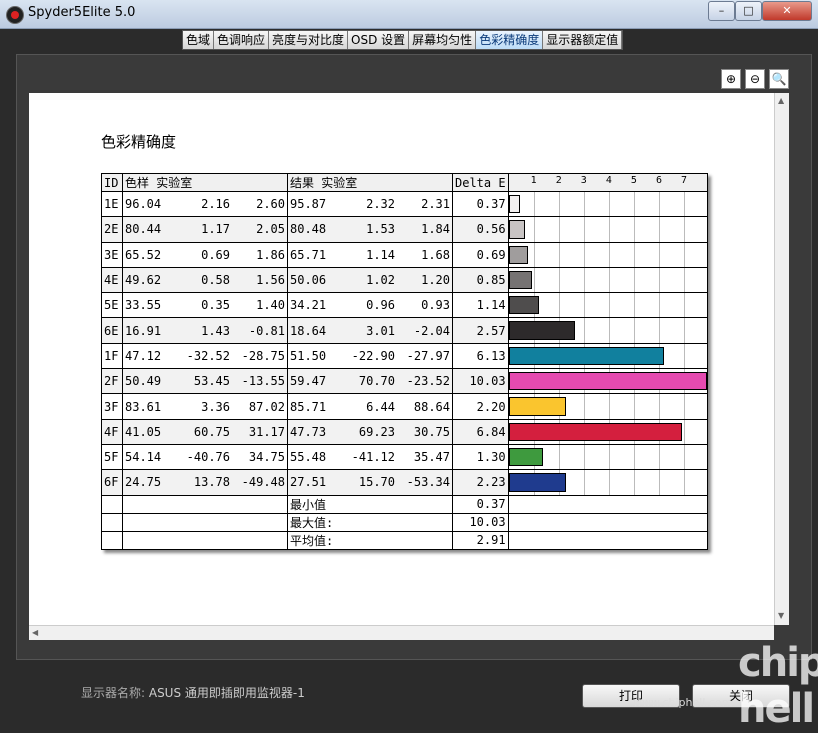 This screenshot has height=733, width=818. Describe the element at coordinates (431, 330) in the screenshot. I see `lab-value: -2.04` at that location.